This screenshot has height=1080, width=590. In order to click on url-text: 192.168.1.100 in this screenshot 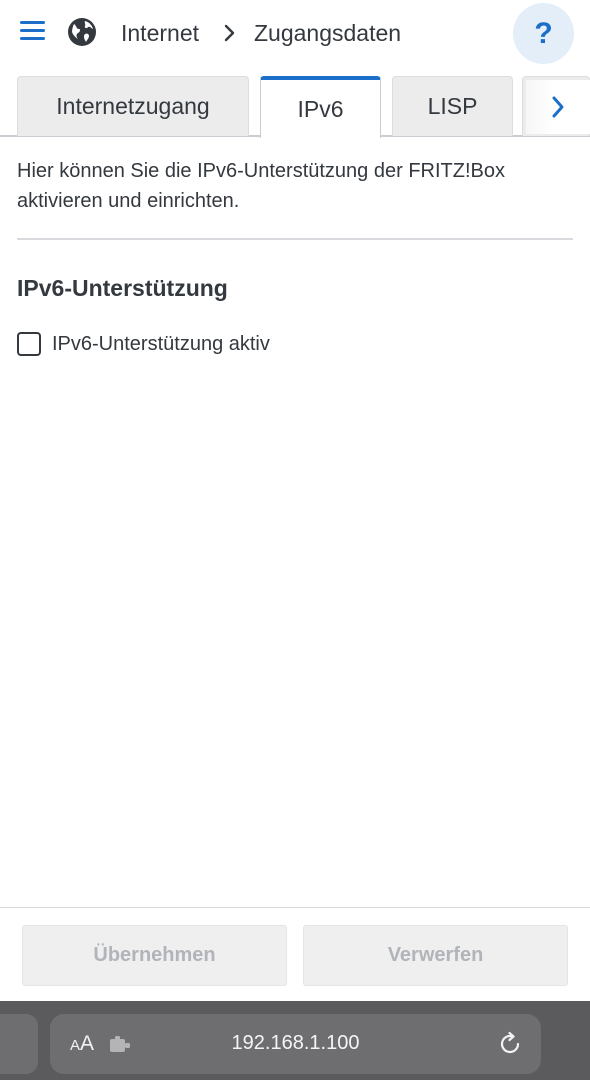, I will do `click(295, 1043)`.